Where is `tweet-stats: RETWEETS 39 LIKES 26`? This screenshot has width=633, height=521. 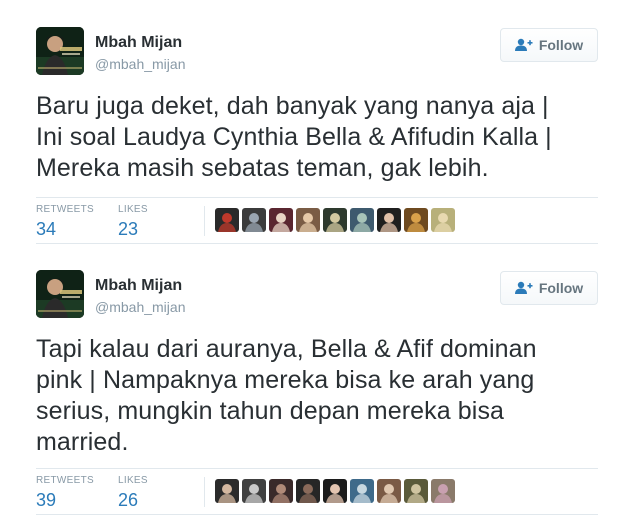 tweet-stats: RETWEETS 39 LIKES 26 is located at coordinates (317, 491).